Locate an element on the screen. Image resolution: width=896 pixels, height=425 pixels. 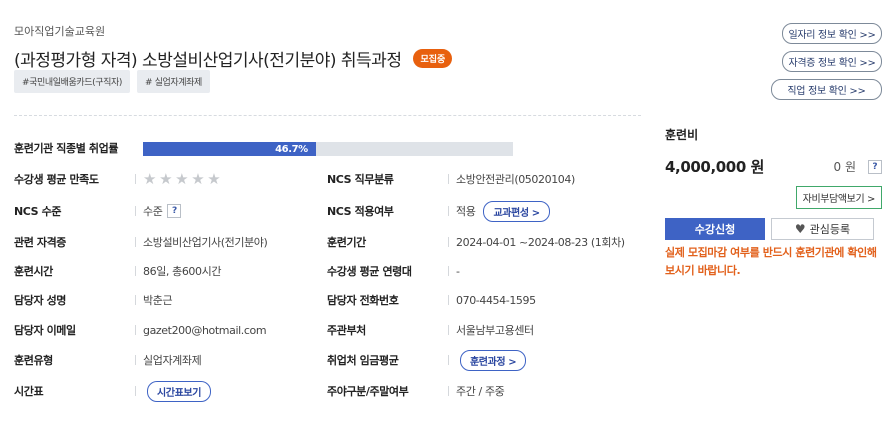
employment-rate-fill: 46.7% is located at coordinates (229, 149).